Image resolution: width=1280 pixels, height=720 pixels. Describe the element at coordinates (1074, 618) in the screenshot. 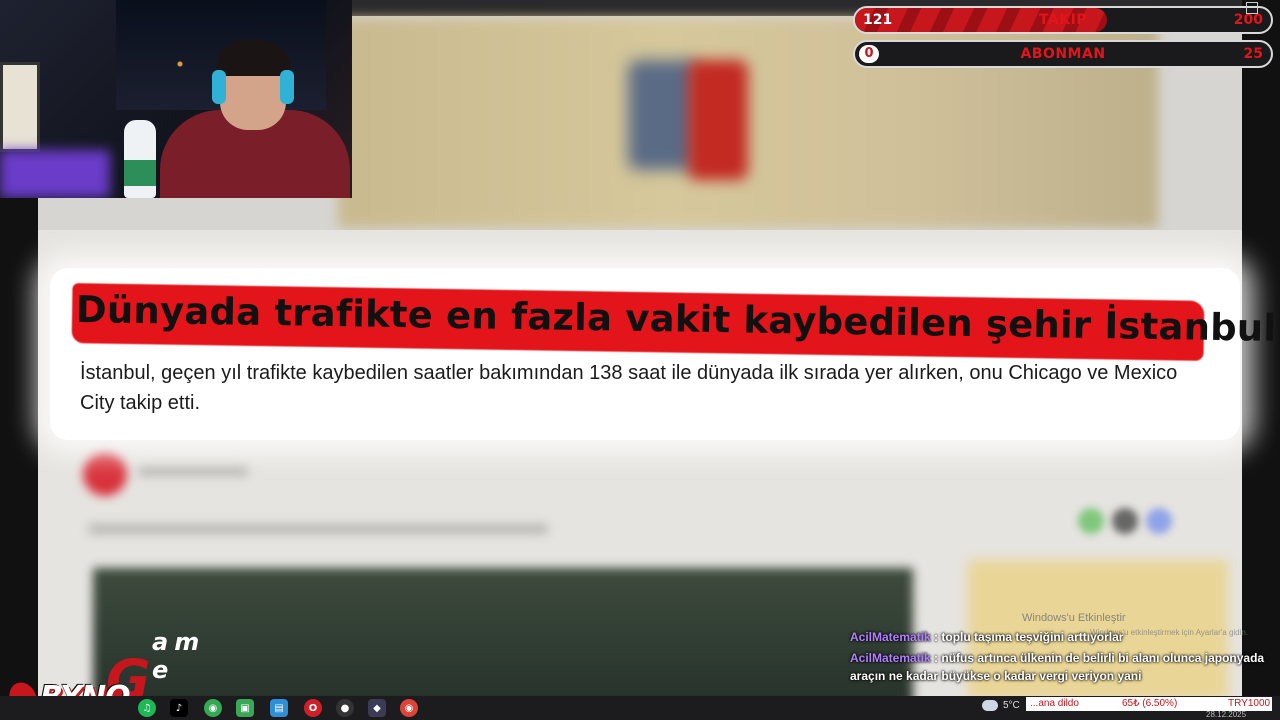

I see `activation-watermark: Windows'u Etkinleştir` at that location.